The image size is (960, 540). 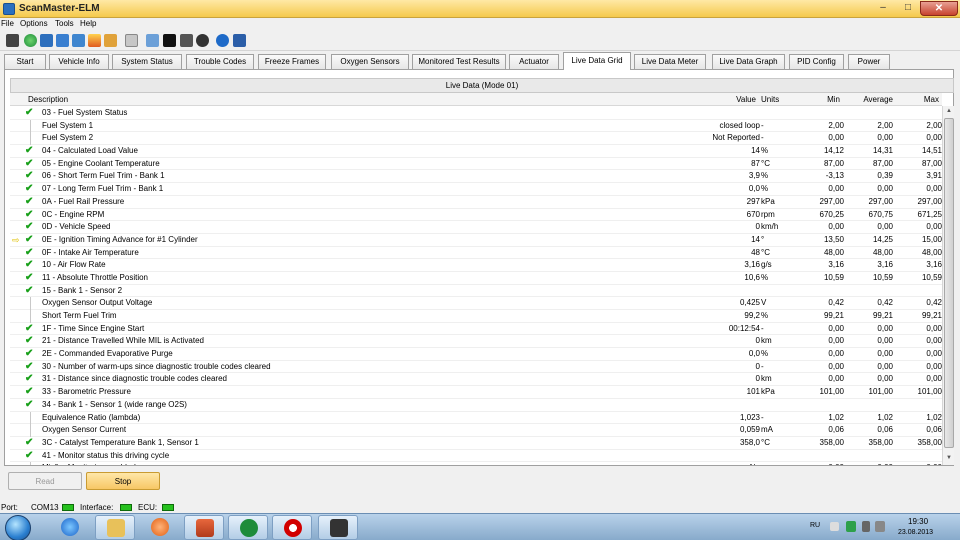 I want to click on table-row: ✔ 0D - Vehicle Speed 0 km/h 0,00 0,00 0,00, so click(x=476, y=227).